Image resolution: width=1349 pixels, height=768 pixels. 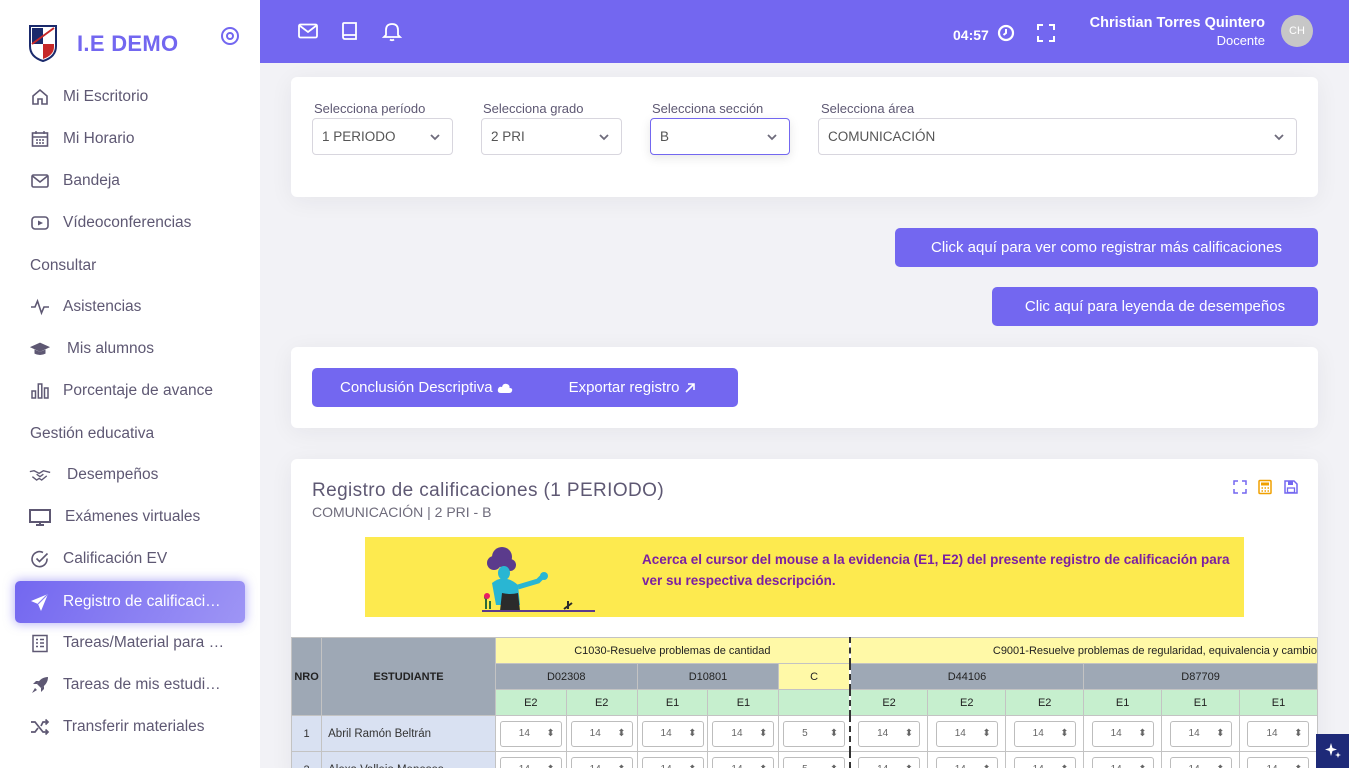 What do you see at coordinates (130, 139) in the screenshot?
I see `sidebar-item-horario: Mi Horario` at bounding box center [130, 139].